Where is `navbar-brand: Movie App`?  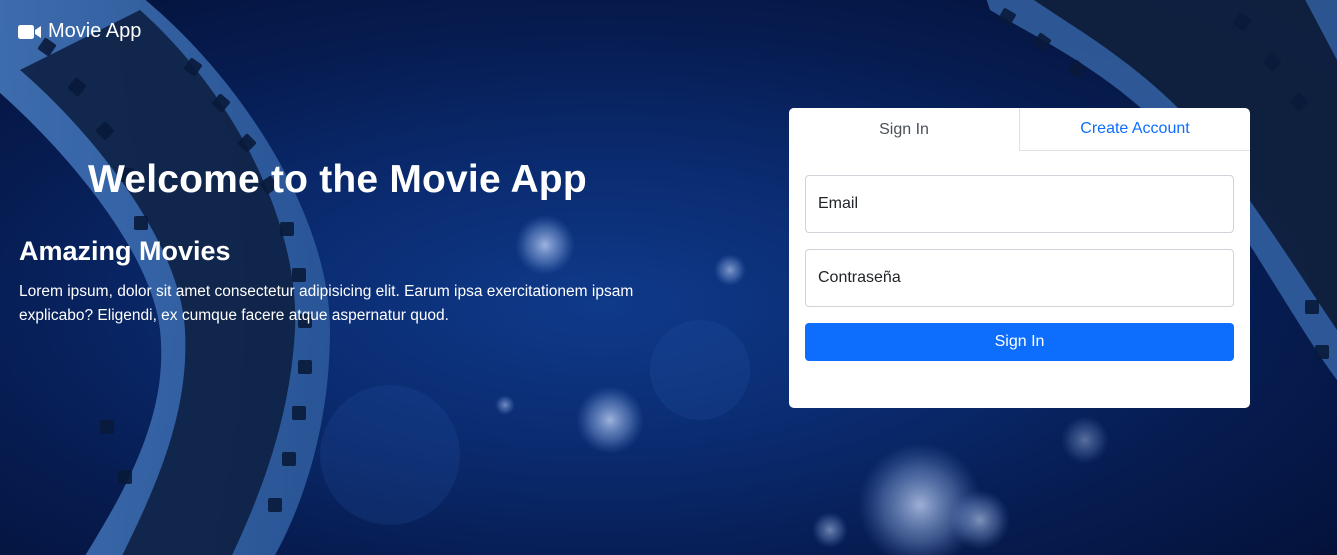 navbar-brand: Movie App is located at coordinates (79, 31).